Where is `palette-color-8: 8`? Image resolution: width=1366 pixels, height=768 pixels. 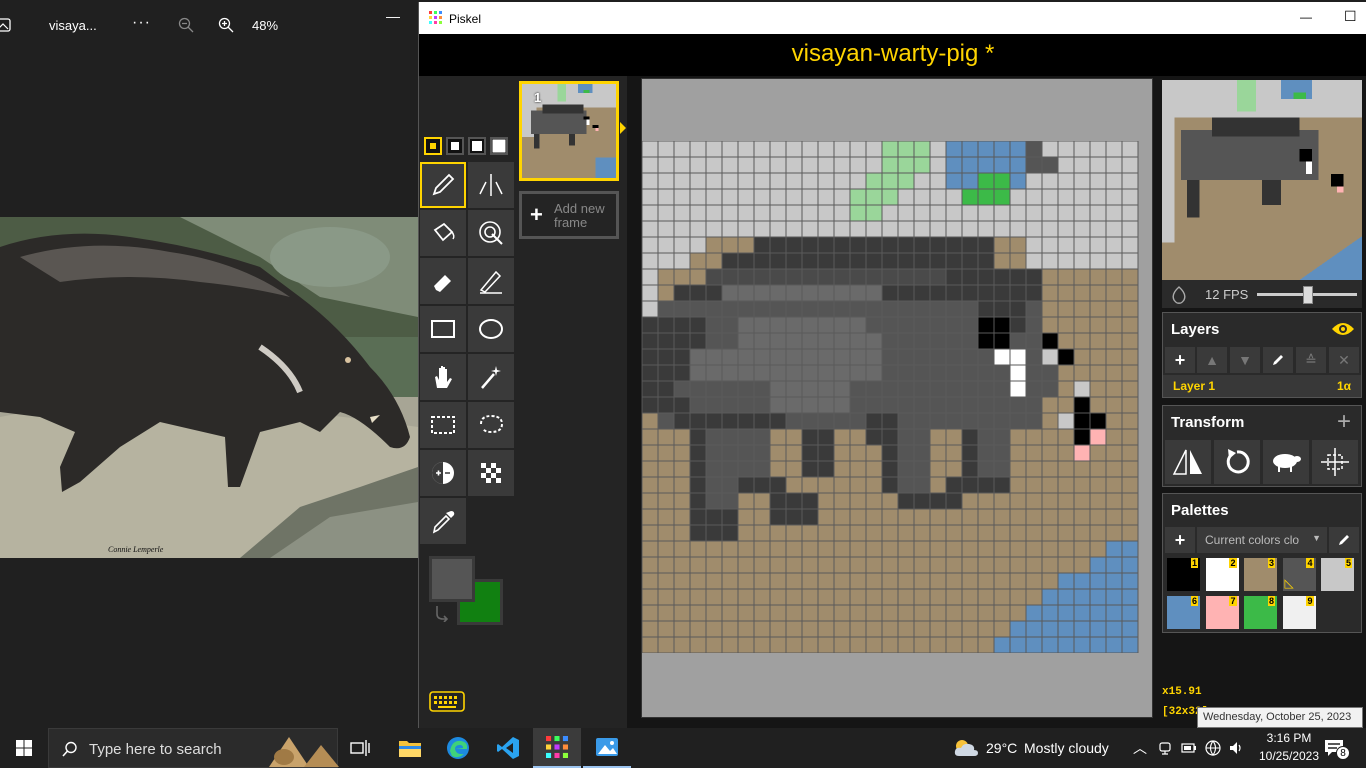
palette-color-8: 8 is located at coordinates (1260, 612).